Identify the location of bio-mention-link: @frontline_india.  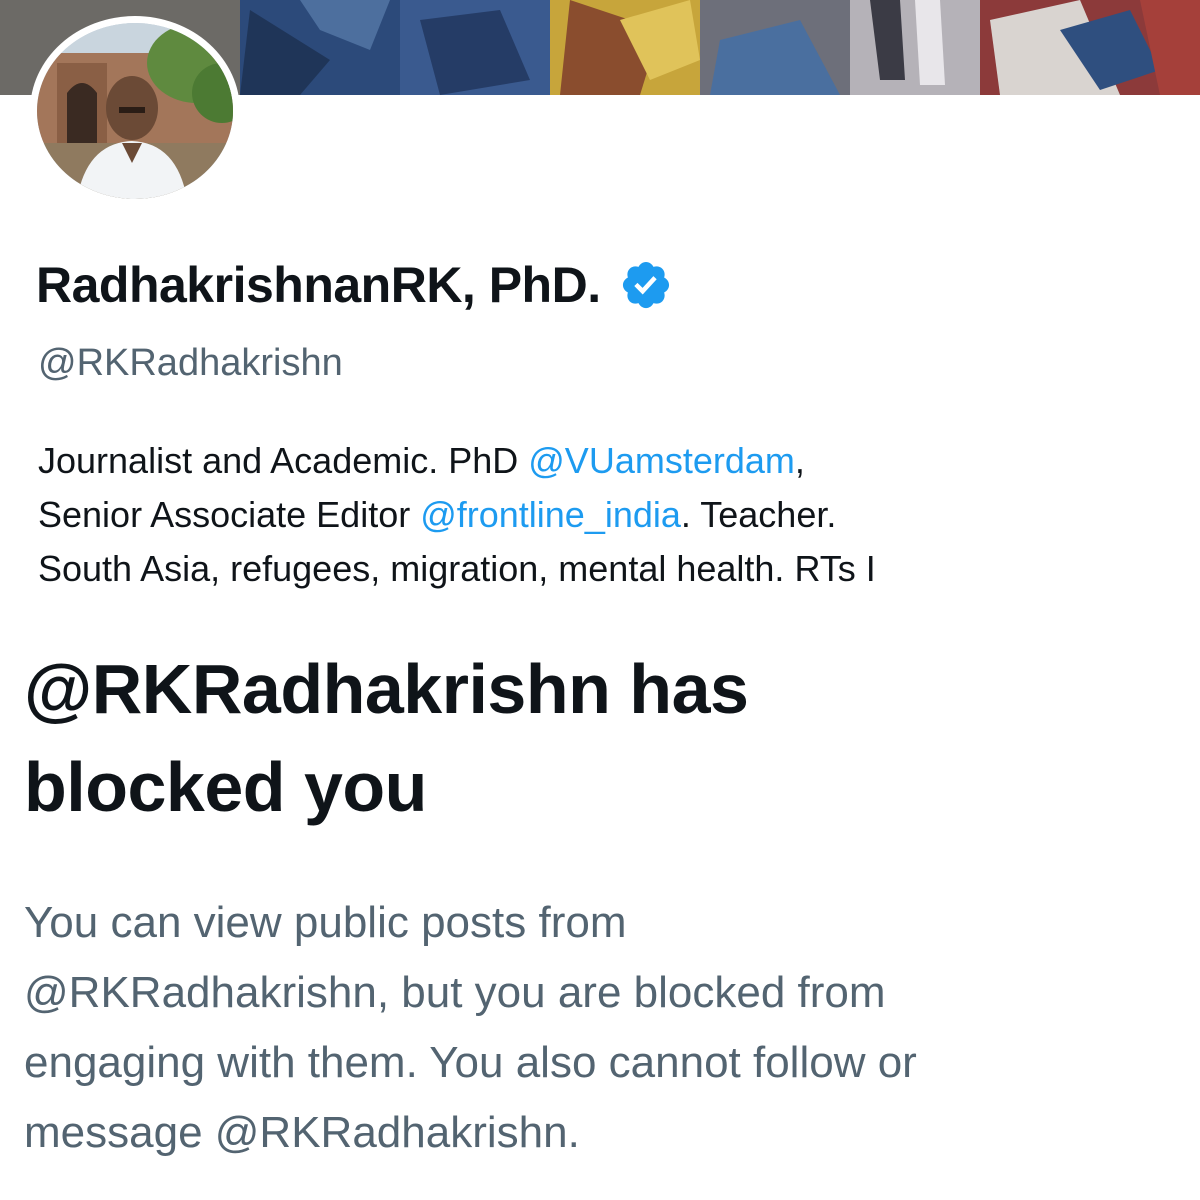
(550, 514).